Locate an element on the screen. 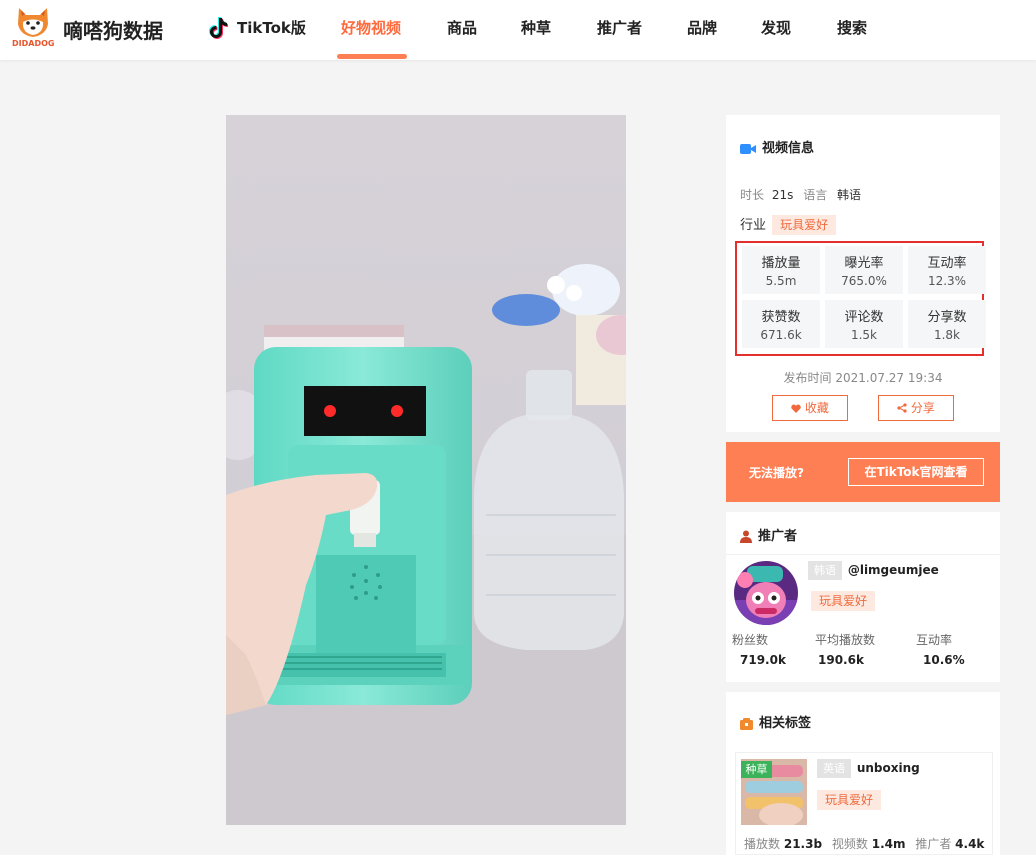 Image resolution: width=1036 pixels, height=855 pixels. stat-shares: 分享数 1.8k is located at coordinates (947, 324).